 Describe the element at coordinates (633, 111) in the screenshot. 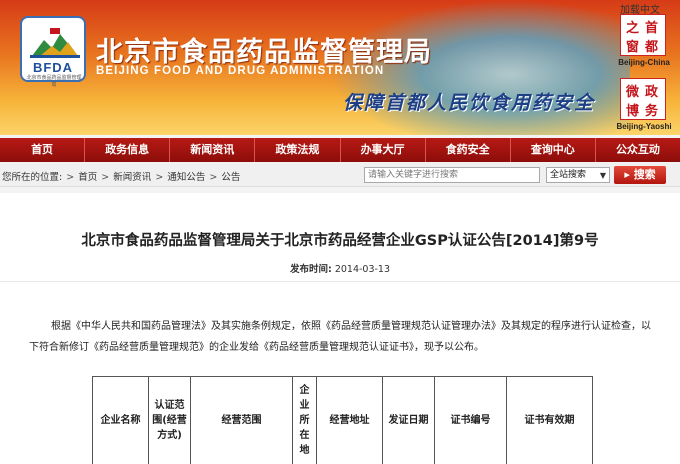

I see `seal-char: 博` at that location.